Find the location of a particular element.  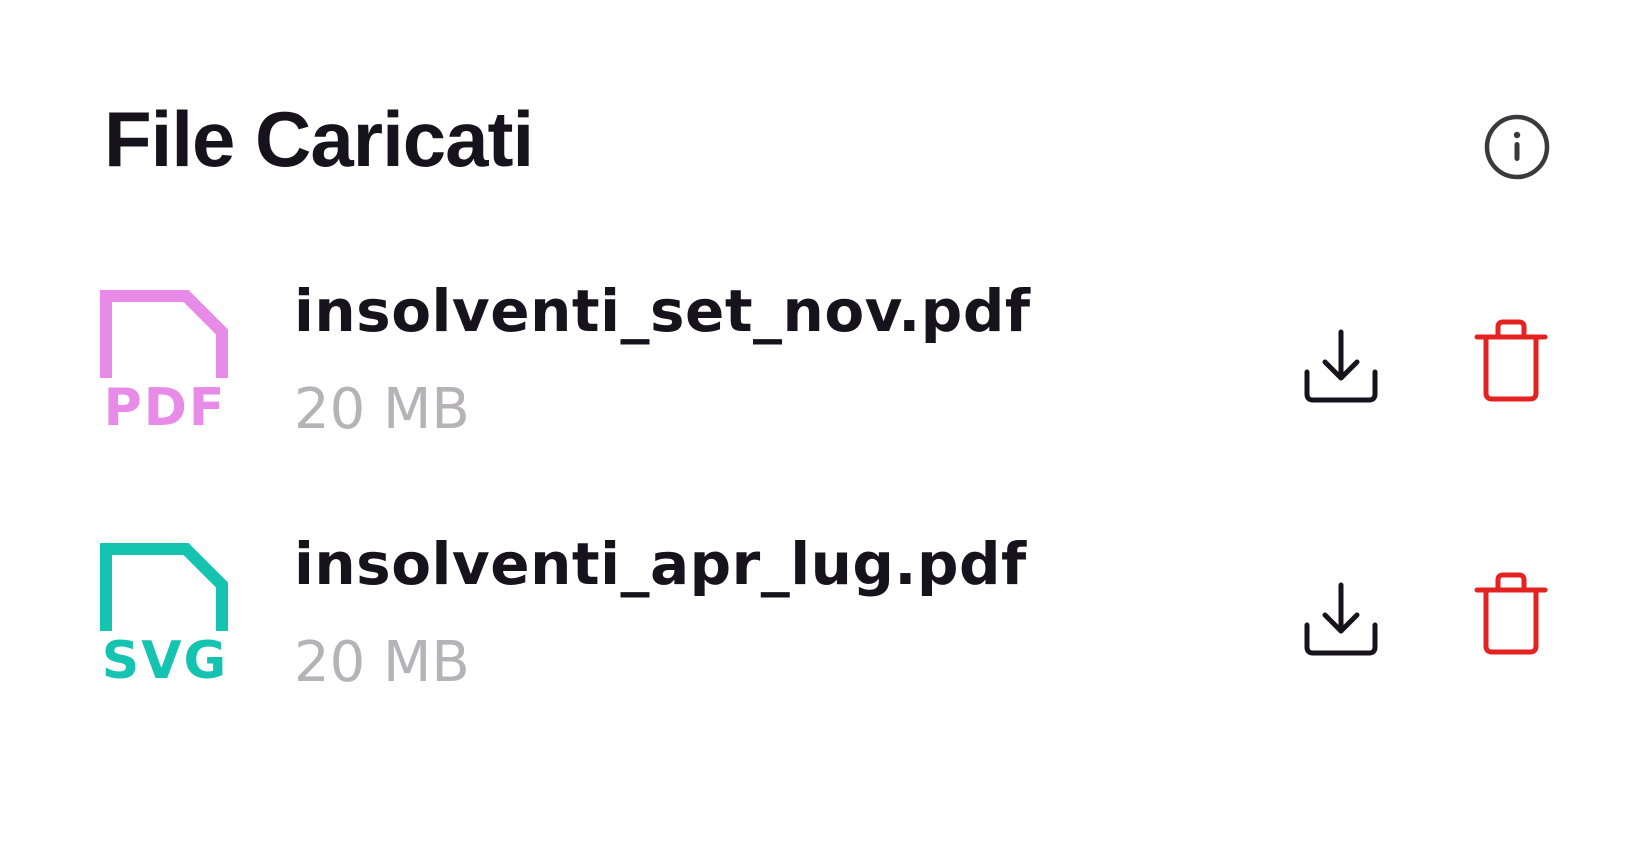

info-button is located at coordinates (1517, 147).